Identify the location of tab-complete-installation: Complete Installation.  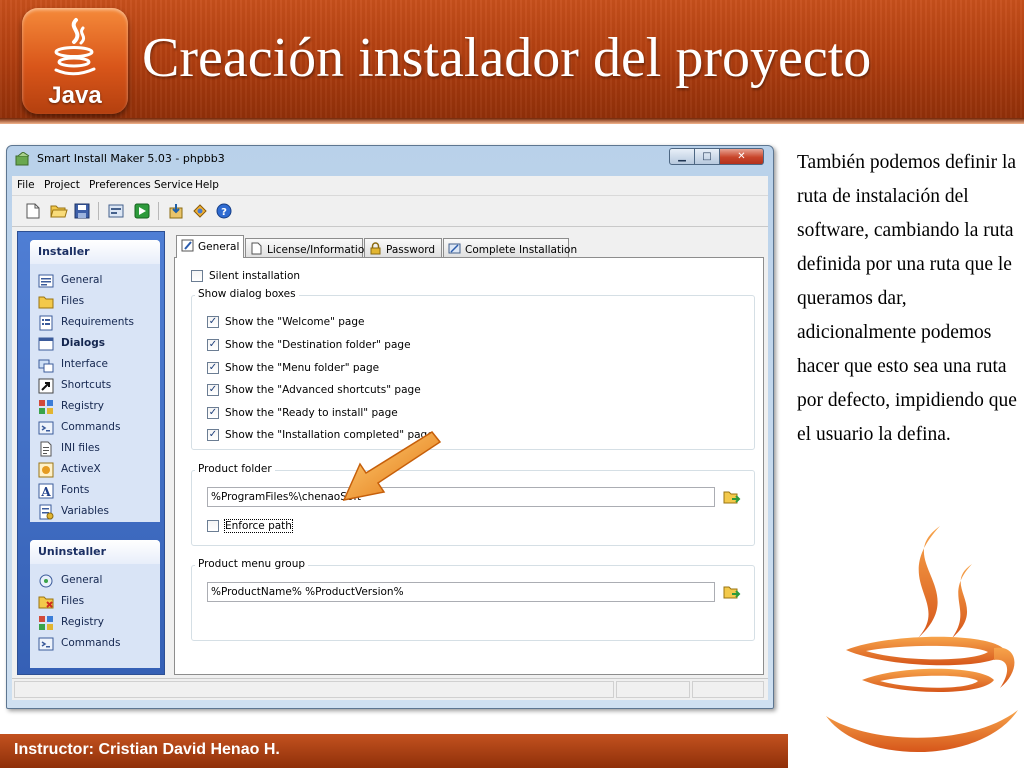
(510, 247).